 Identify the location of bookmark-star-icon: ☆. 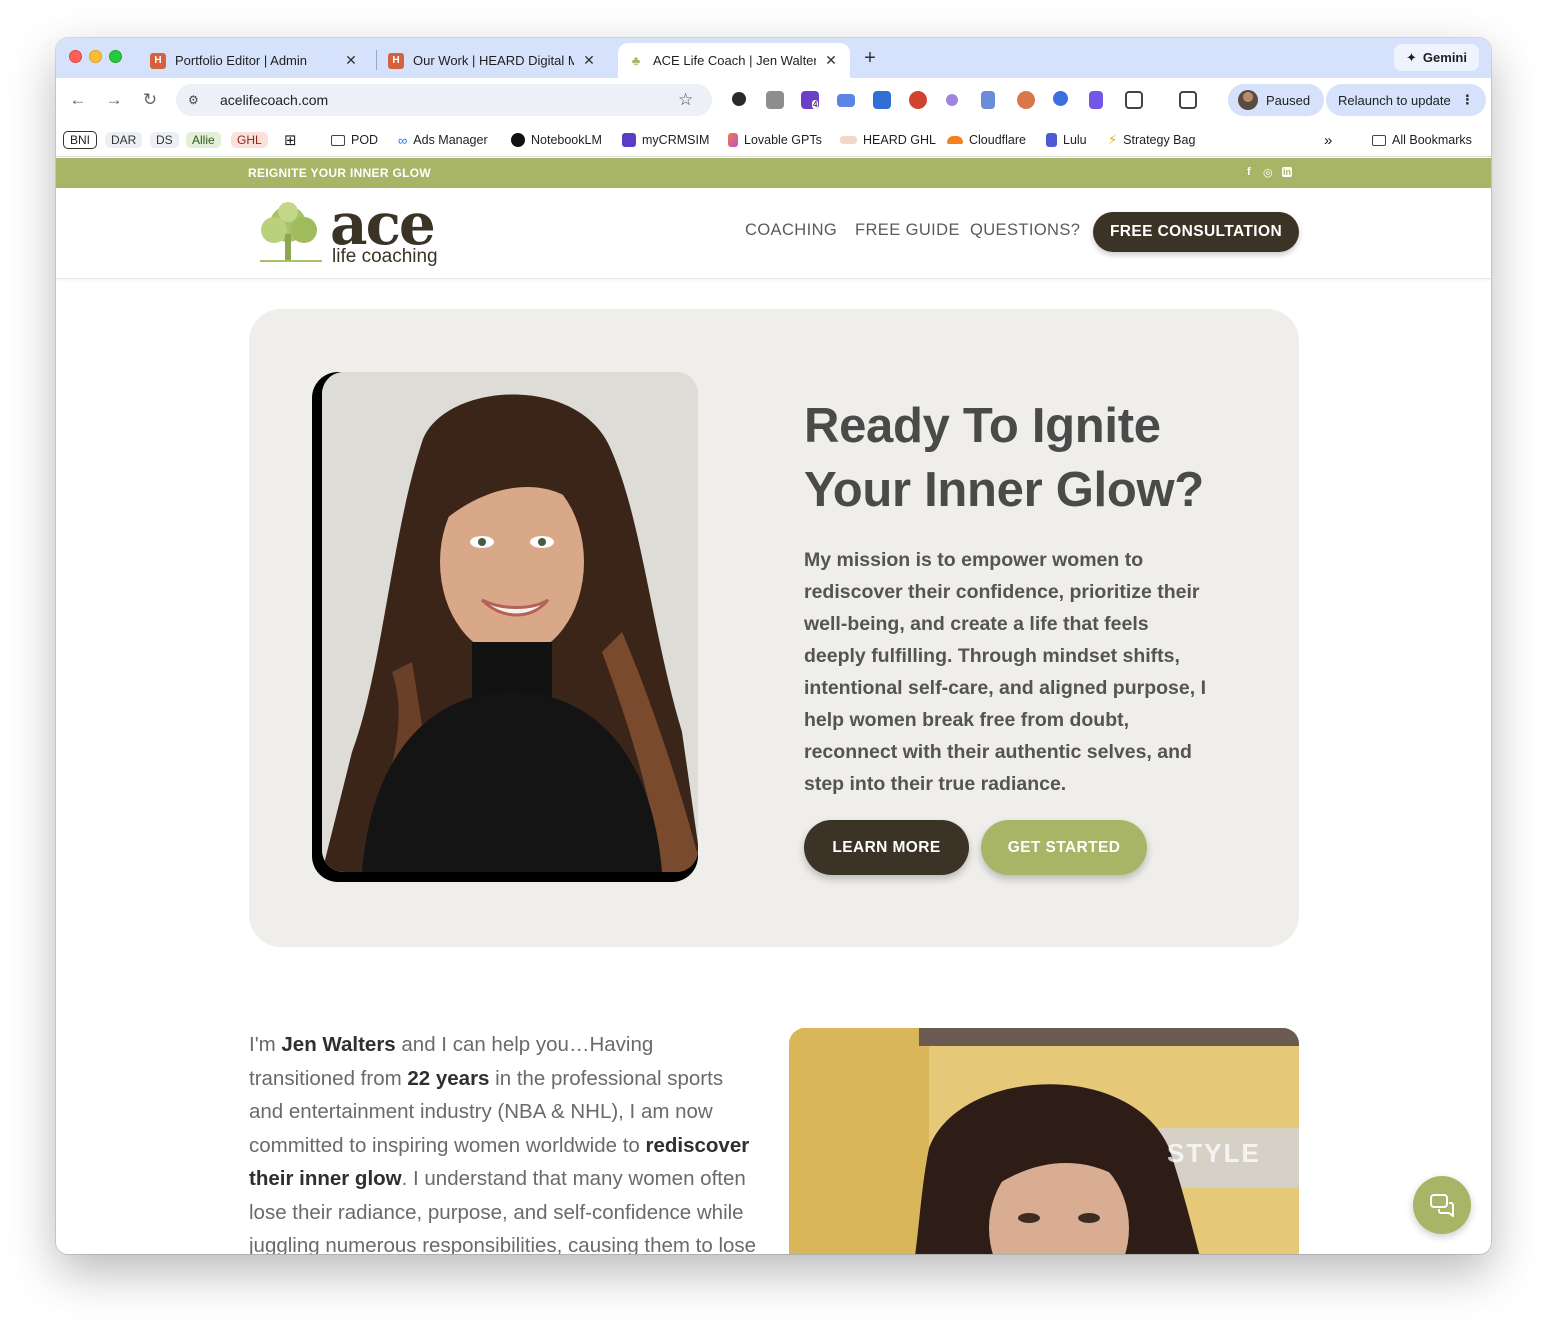
(688, 100).